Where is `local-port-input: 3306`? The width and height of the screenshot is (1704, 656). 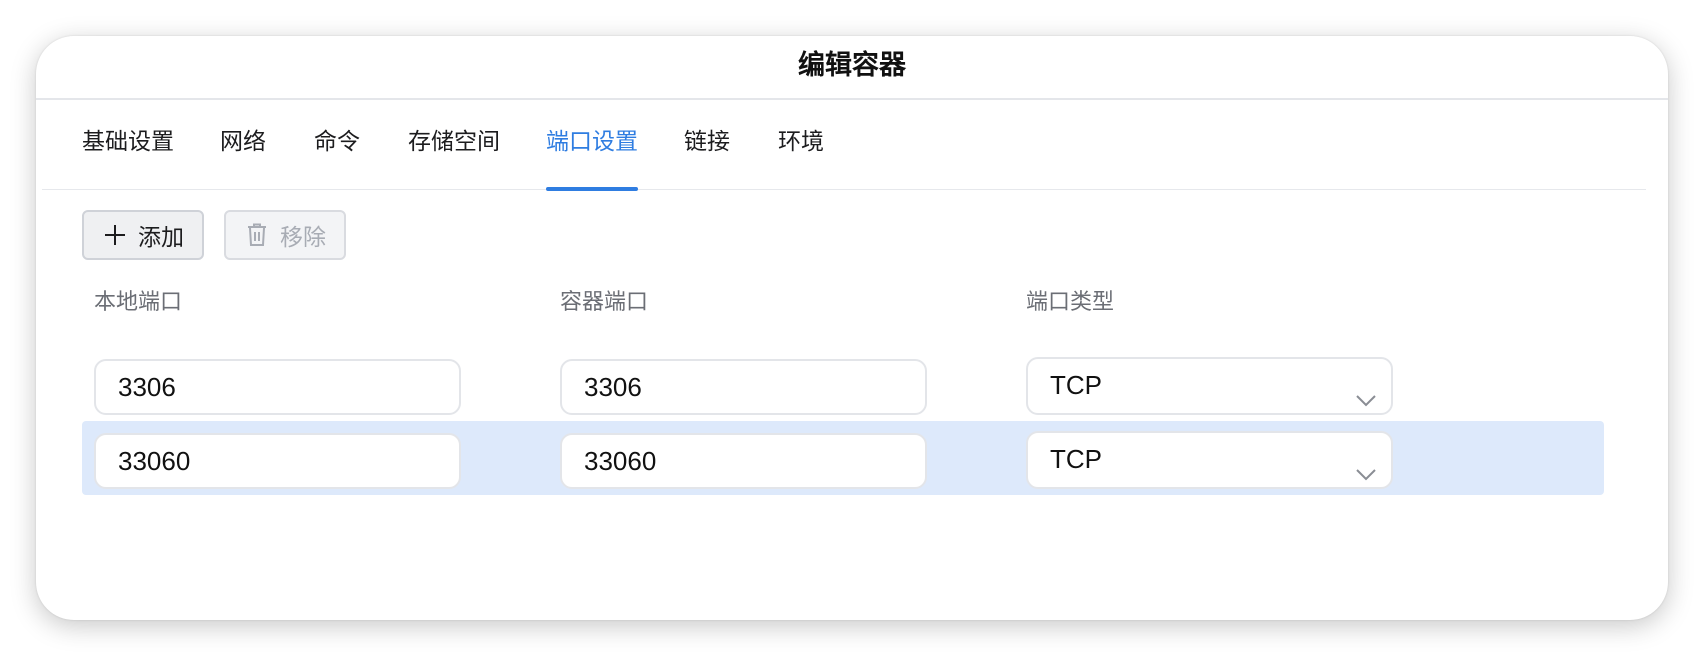
local-port-input: 3306 is located at coordinates (277, 387).